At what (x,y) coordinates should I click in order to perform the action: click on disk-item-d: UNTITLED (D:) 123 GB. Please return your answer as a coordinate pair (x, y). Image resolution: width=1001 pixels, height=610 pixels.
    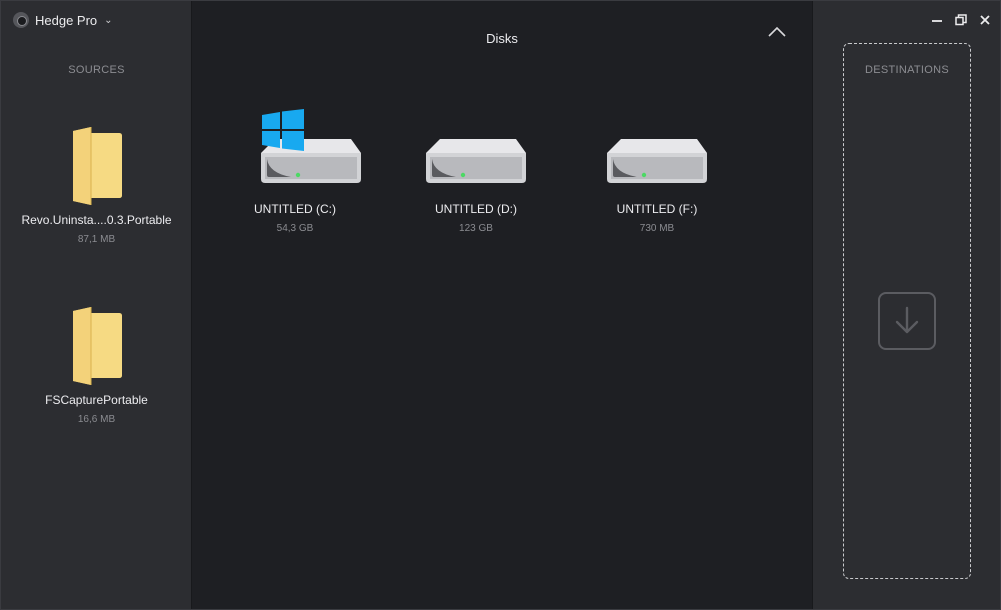
    Looking at the image, I should click on (476, 171).